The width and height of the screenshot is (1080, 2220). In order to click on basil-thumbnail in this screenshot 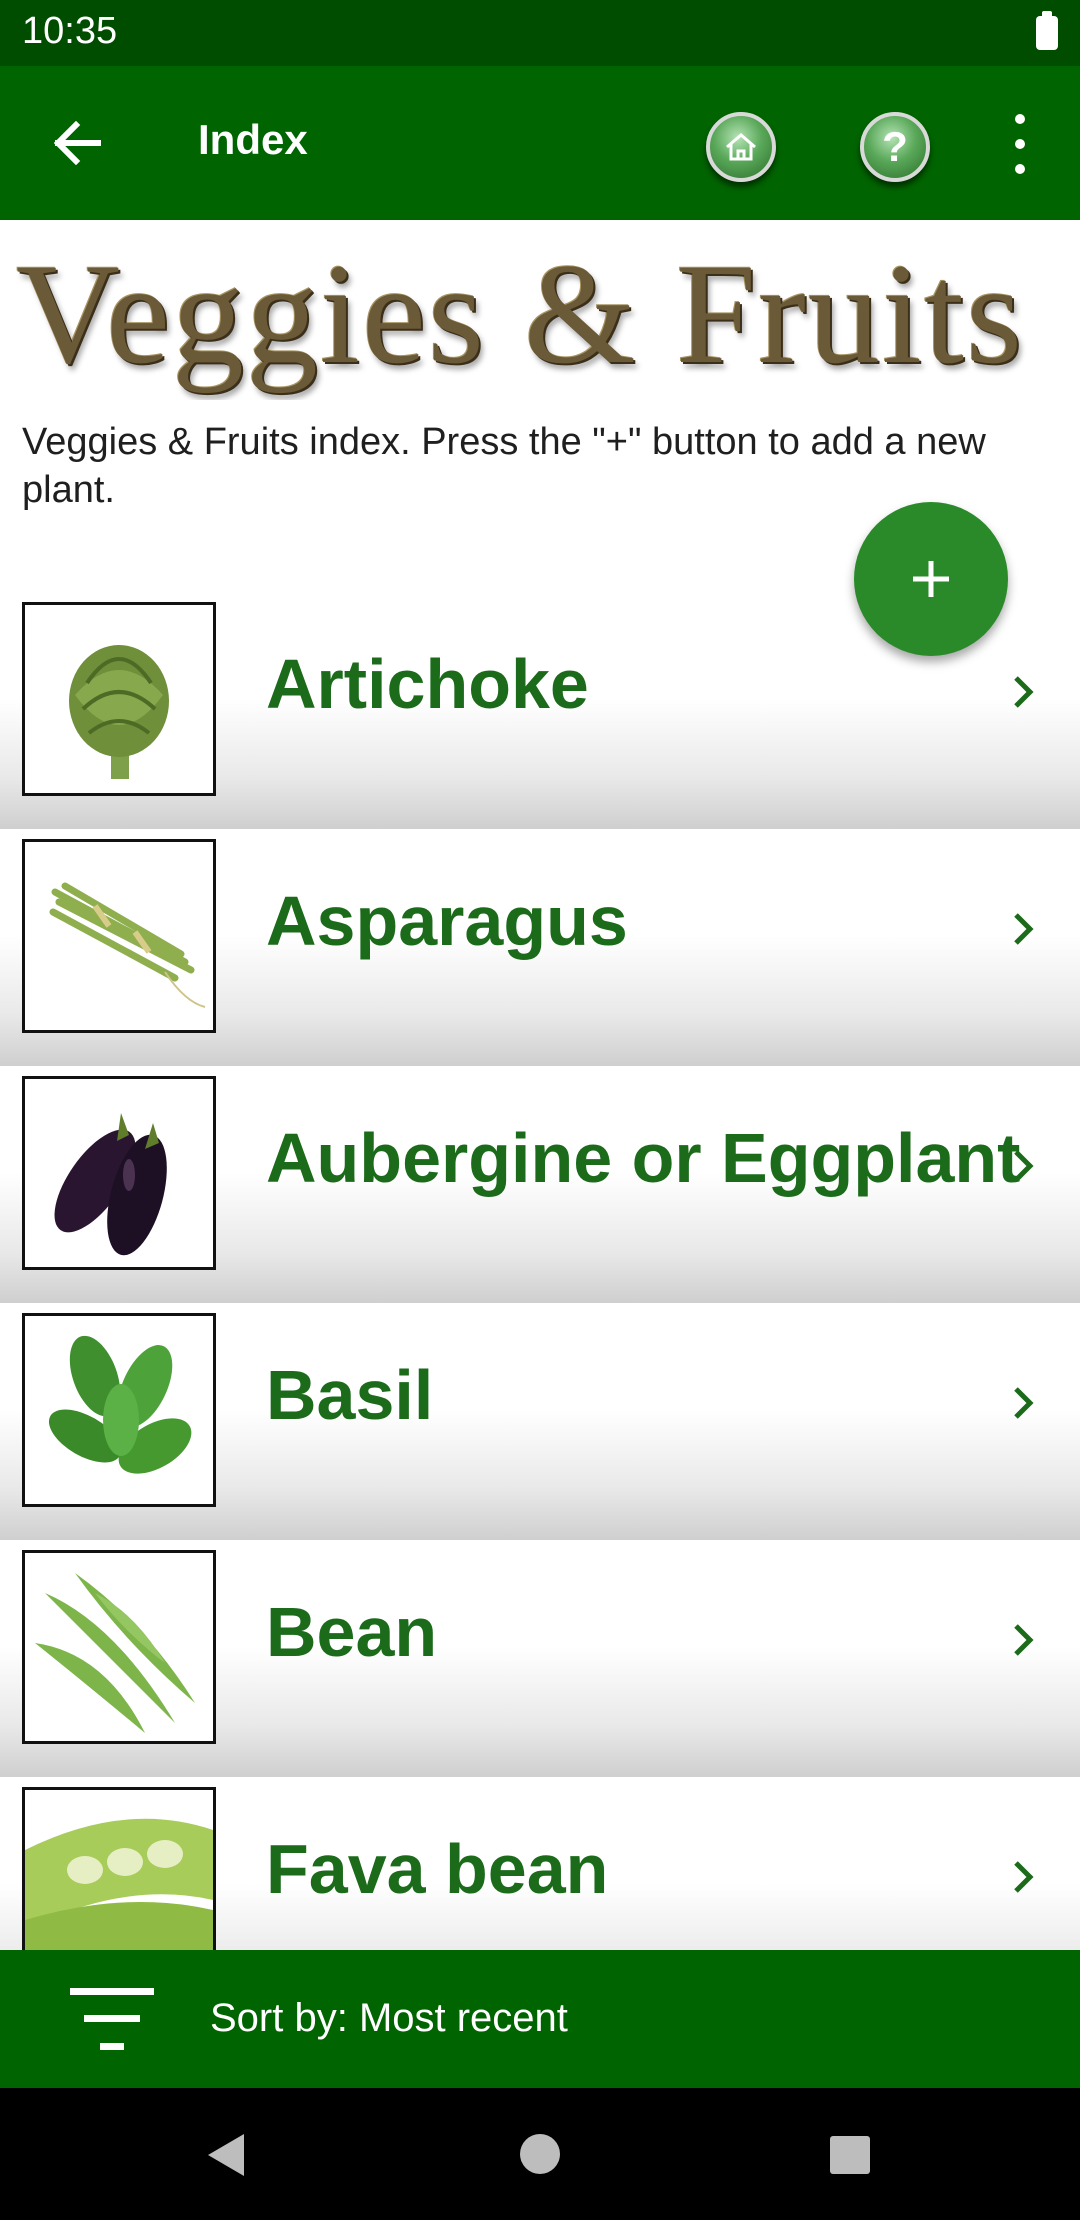, I will do `click(119, 1410)`.